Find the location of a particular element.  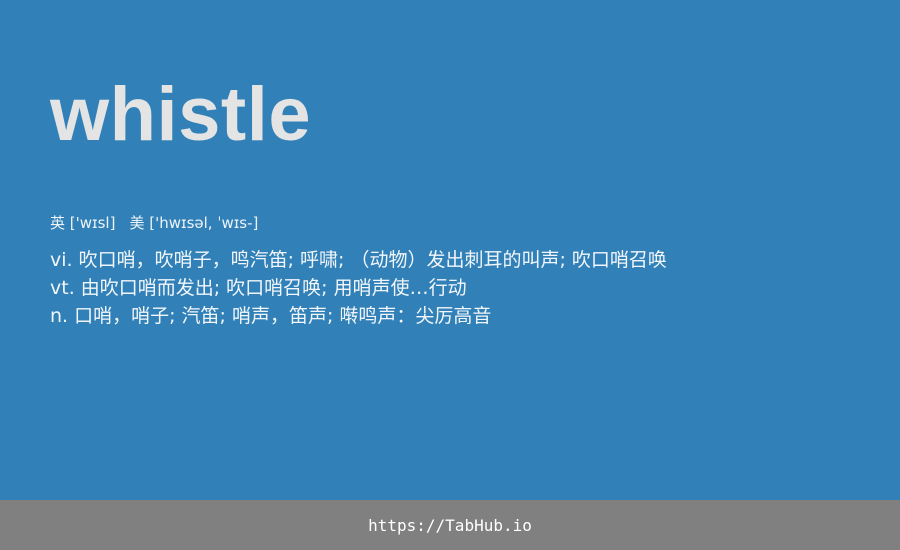

footer-bar: https://TabHub.io is located at coordinates (450, 525).